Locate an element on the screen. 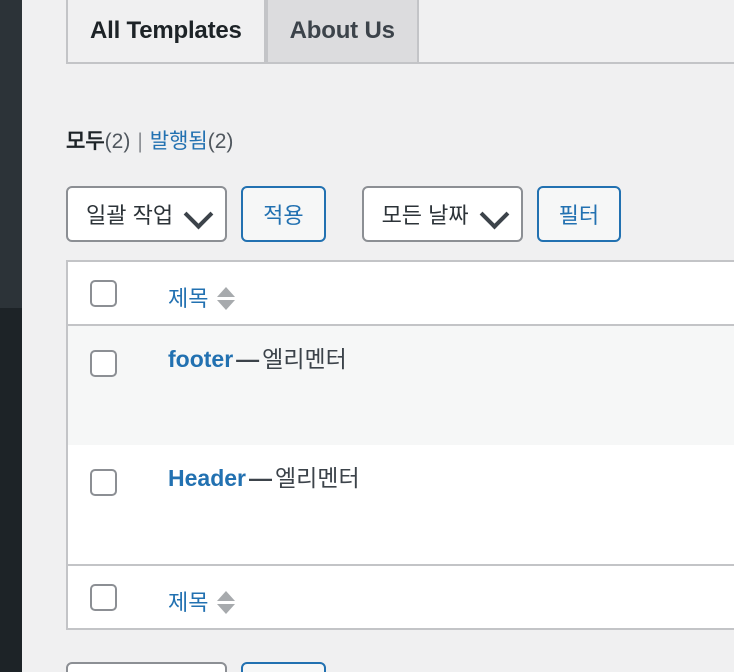 The width and height of the screenshot is (734, 672). nav-tab-underline is located at coordinates (400, 63).